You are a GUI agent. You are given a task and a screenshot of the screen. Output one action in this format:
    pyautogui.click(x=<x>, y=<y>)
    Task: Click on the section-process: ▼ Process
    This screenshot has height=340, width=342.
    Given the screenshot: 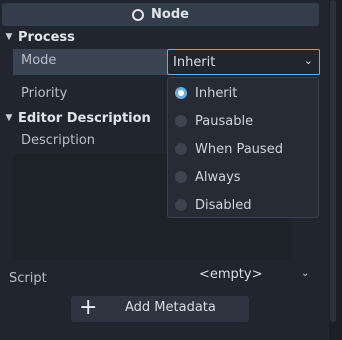 What is the action you would take?
    pyautogui.click(x=160, y=37)
    